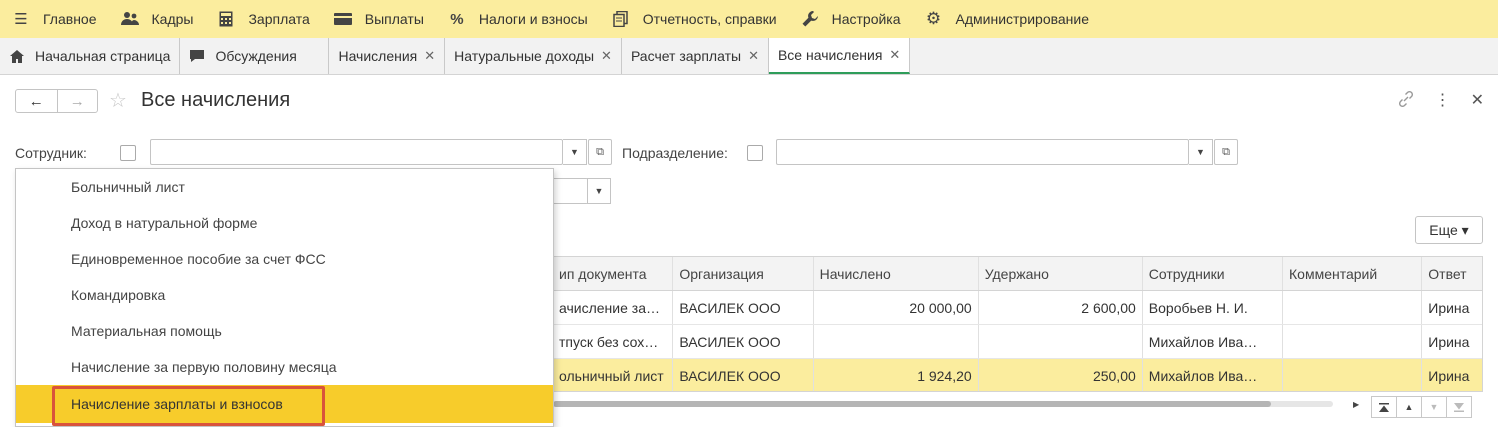  What do you see at coordinates (128, 153) in the screenshot?
I see `employee-filter-checkbox` at bounding box center [128, 153].